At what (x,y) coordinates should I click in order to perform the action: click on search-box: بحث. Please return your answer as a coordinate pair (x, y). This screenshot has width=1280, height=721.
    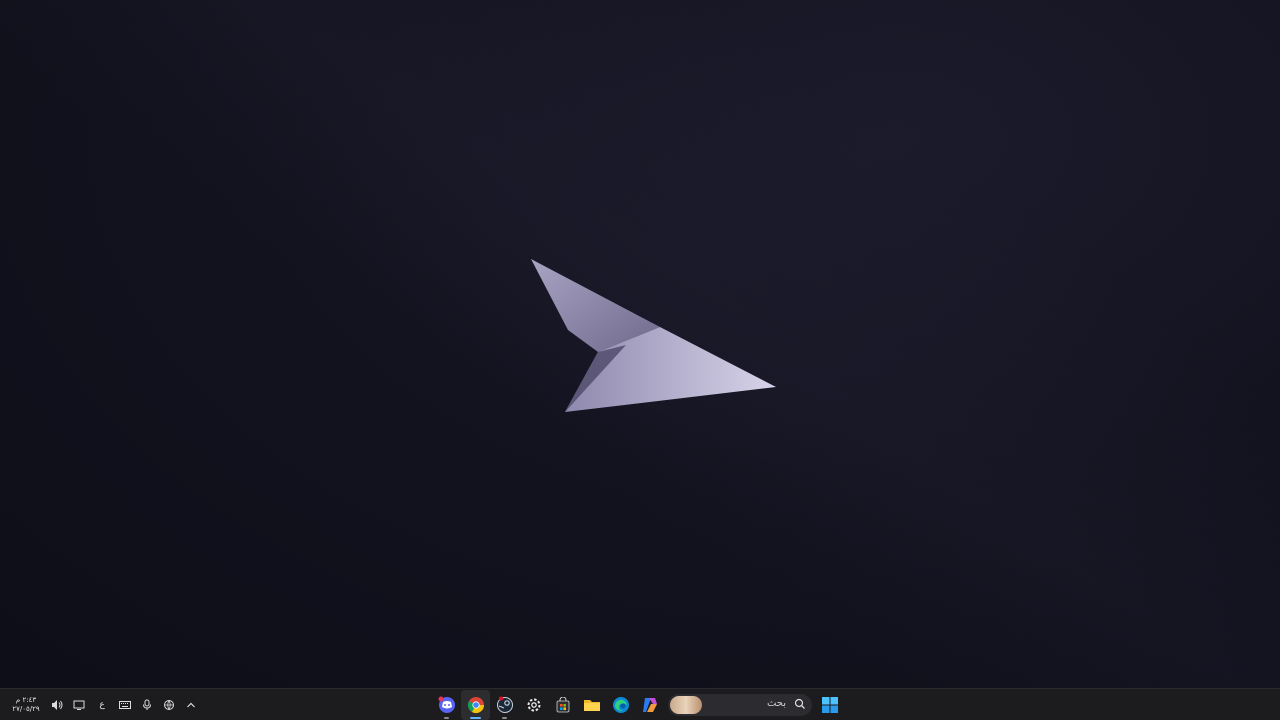
    Looking at the image, I should click on (740, 705).